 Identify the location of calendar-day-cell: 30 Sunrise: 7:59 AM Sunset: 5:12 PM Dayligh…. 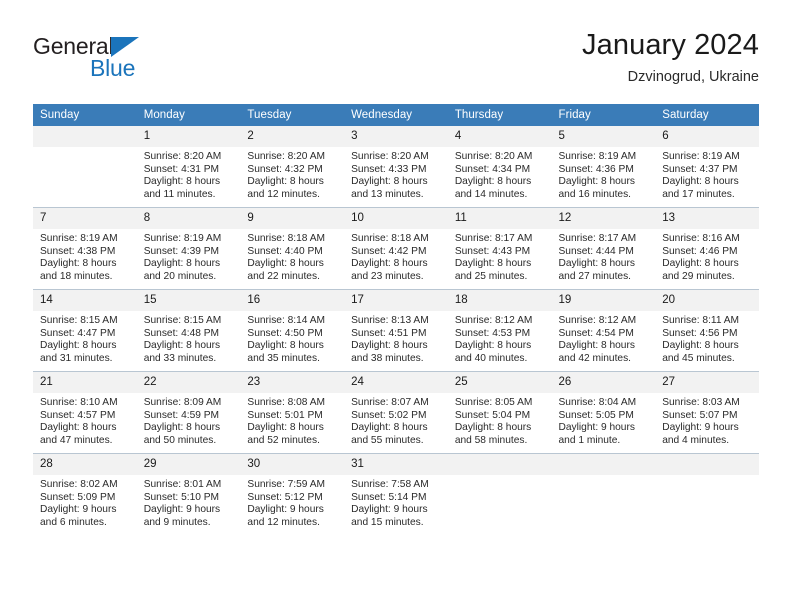
(292, 494).